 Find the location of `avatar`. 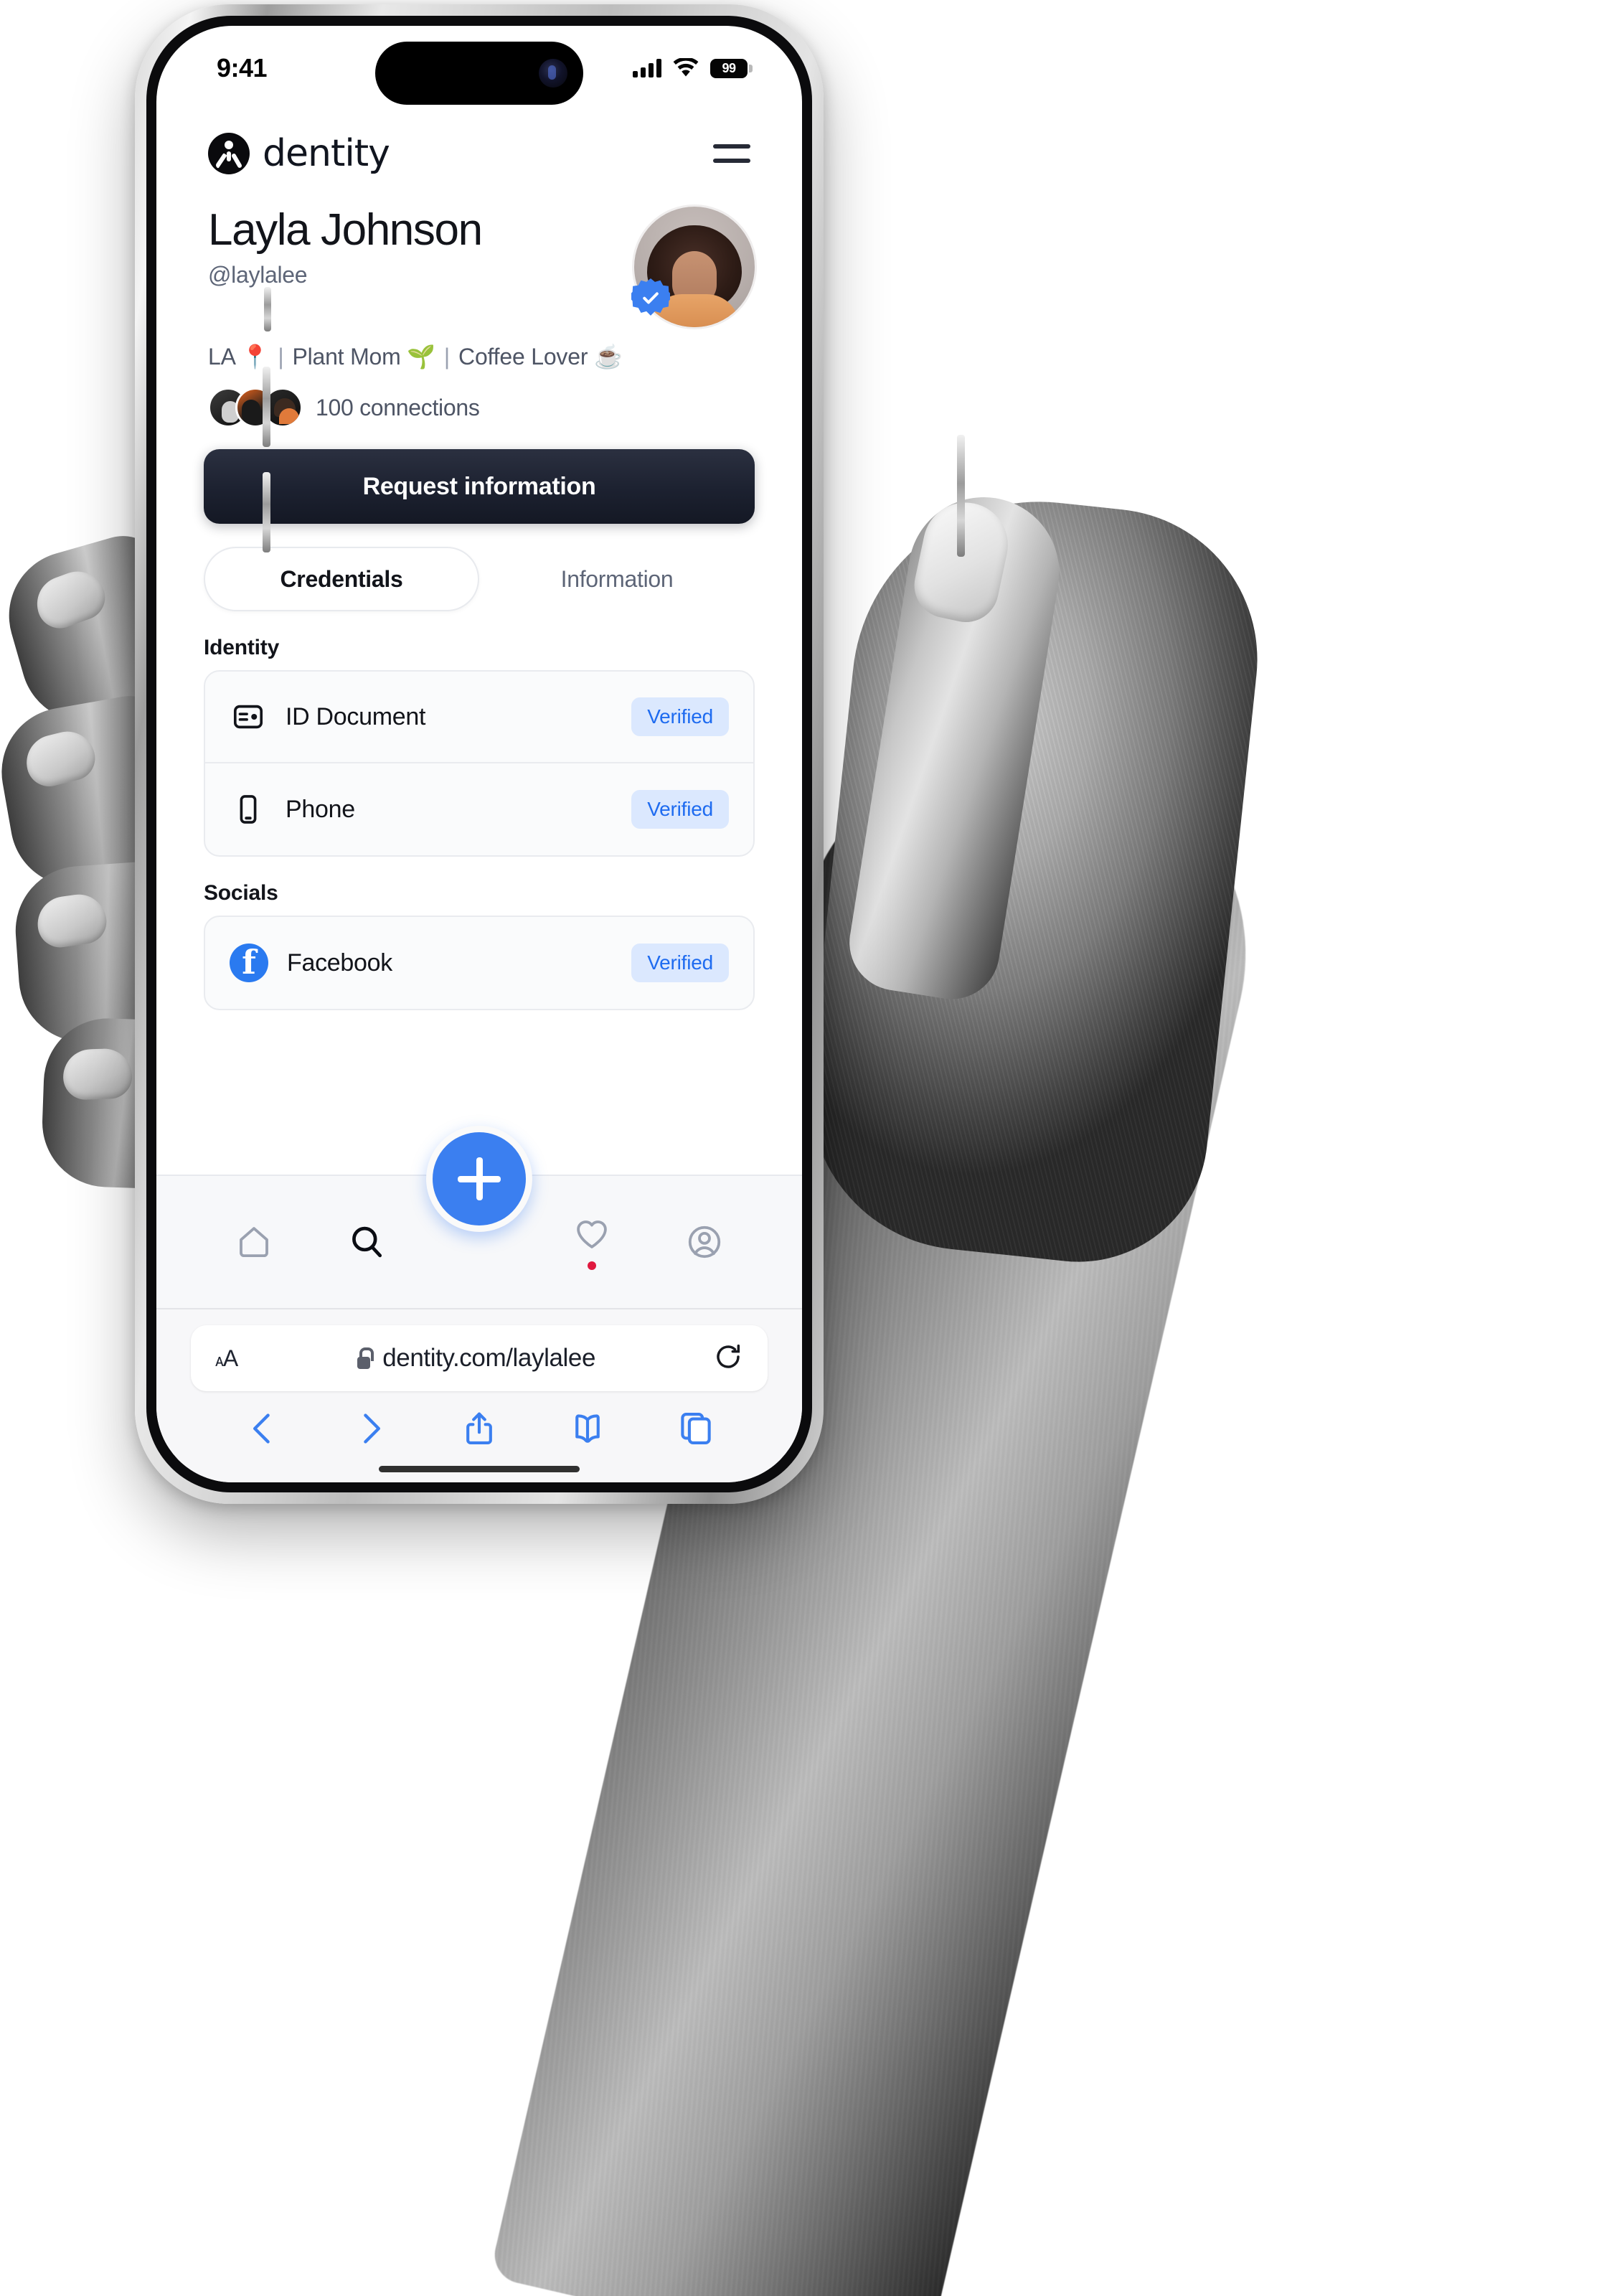

avatar is located at coordinates (693, 267).